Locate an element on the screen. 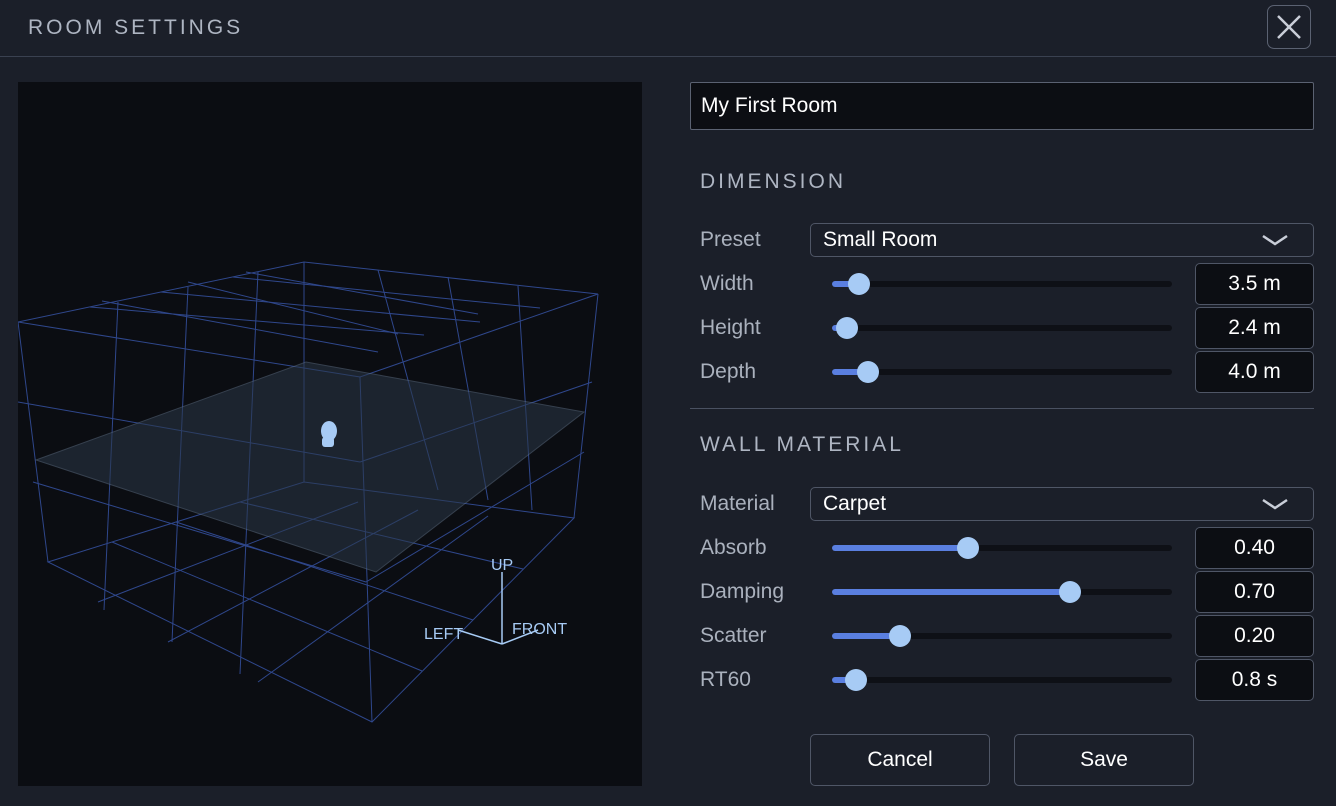  cancel-button: Cancel is located at coordinates (900, 760).